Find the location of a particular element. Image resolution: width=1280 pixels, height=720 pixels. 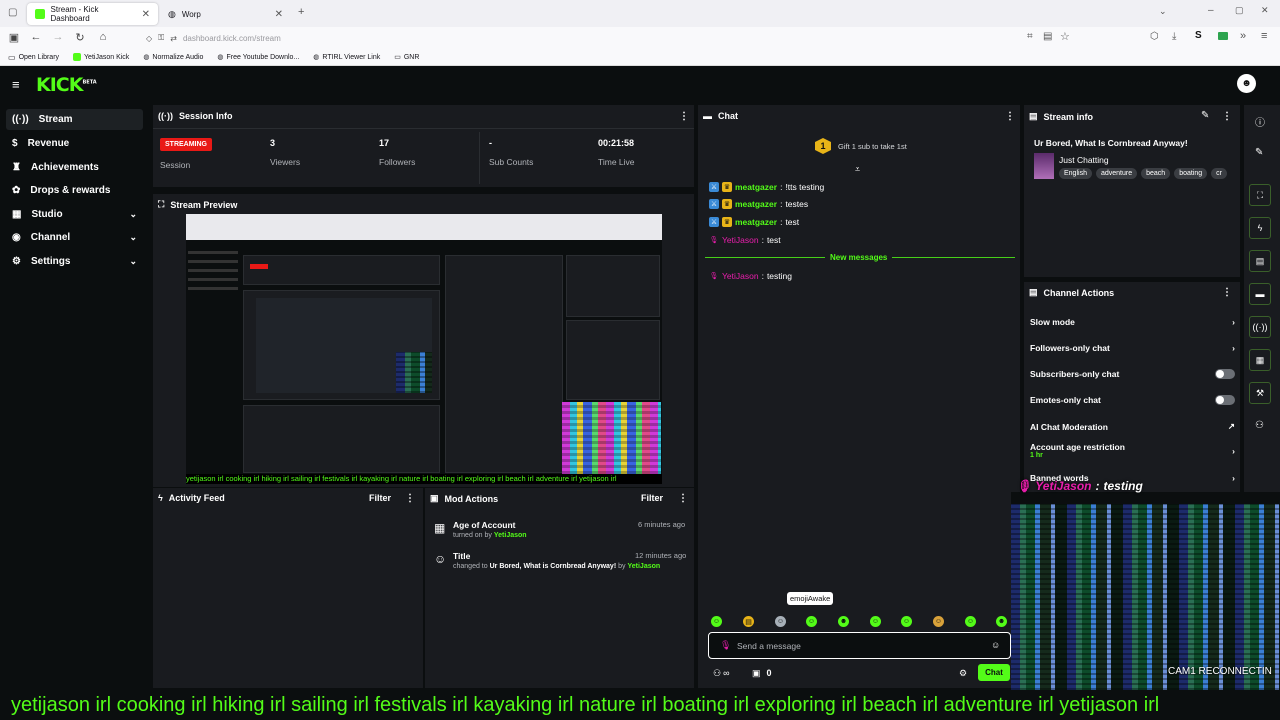

tag-chip: beach is located at coordinates (1156, 173).